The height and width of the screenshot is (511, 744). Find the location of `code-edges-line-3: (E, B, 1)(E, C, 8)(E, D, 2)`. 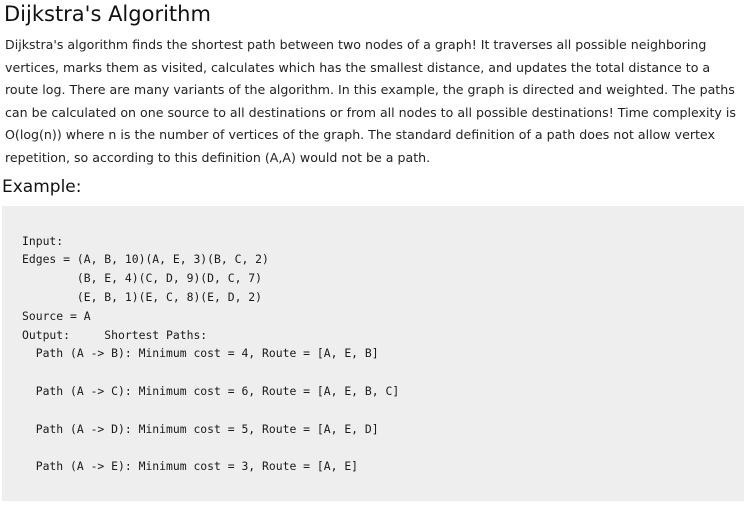

code-edges-line-3: (E, B, 1)(E, C, 8)(E, D, 2) is located at coordinates (142, 297).